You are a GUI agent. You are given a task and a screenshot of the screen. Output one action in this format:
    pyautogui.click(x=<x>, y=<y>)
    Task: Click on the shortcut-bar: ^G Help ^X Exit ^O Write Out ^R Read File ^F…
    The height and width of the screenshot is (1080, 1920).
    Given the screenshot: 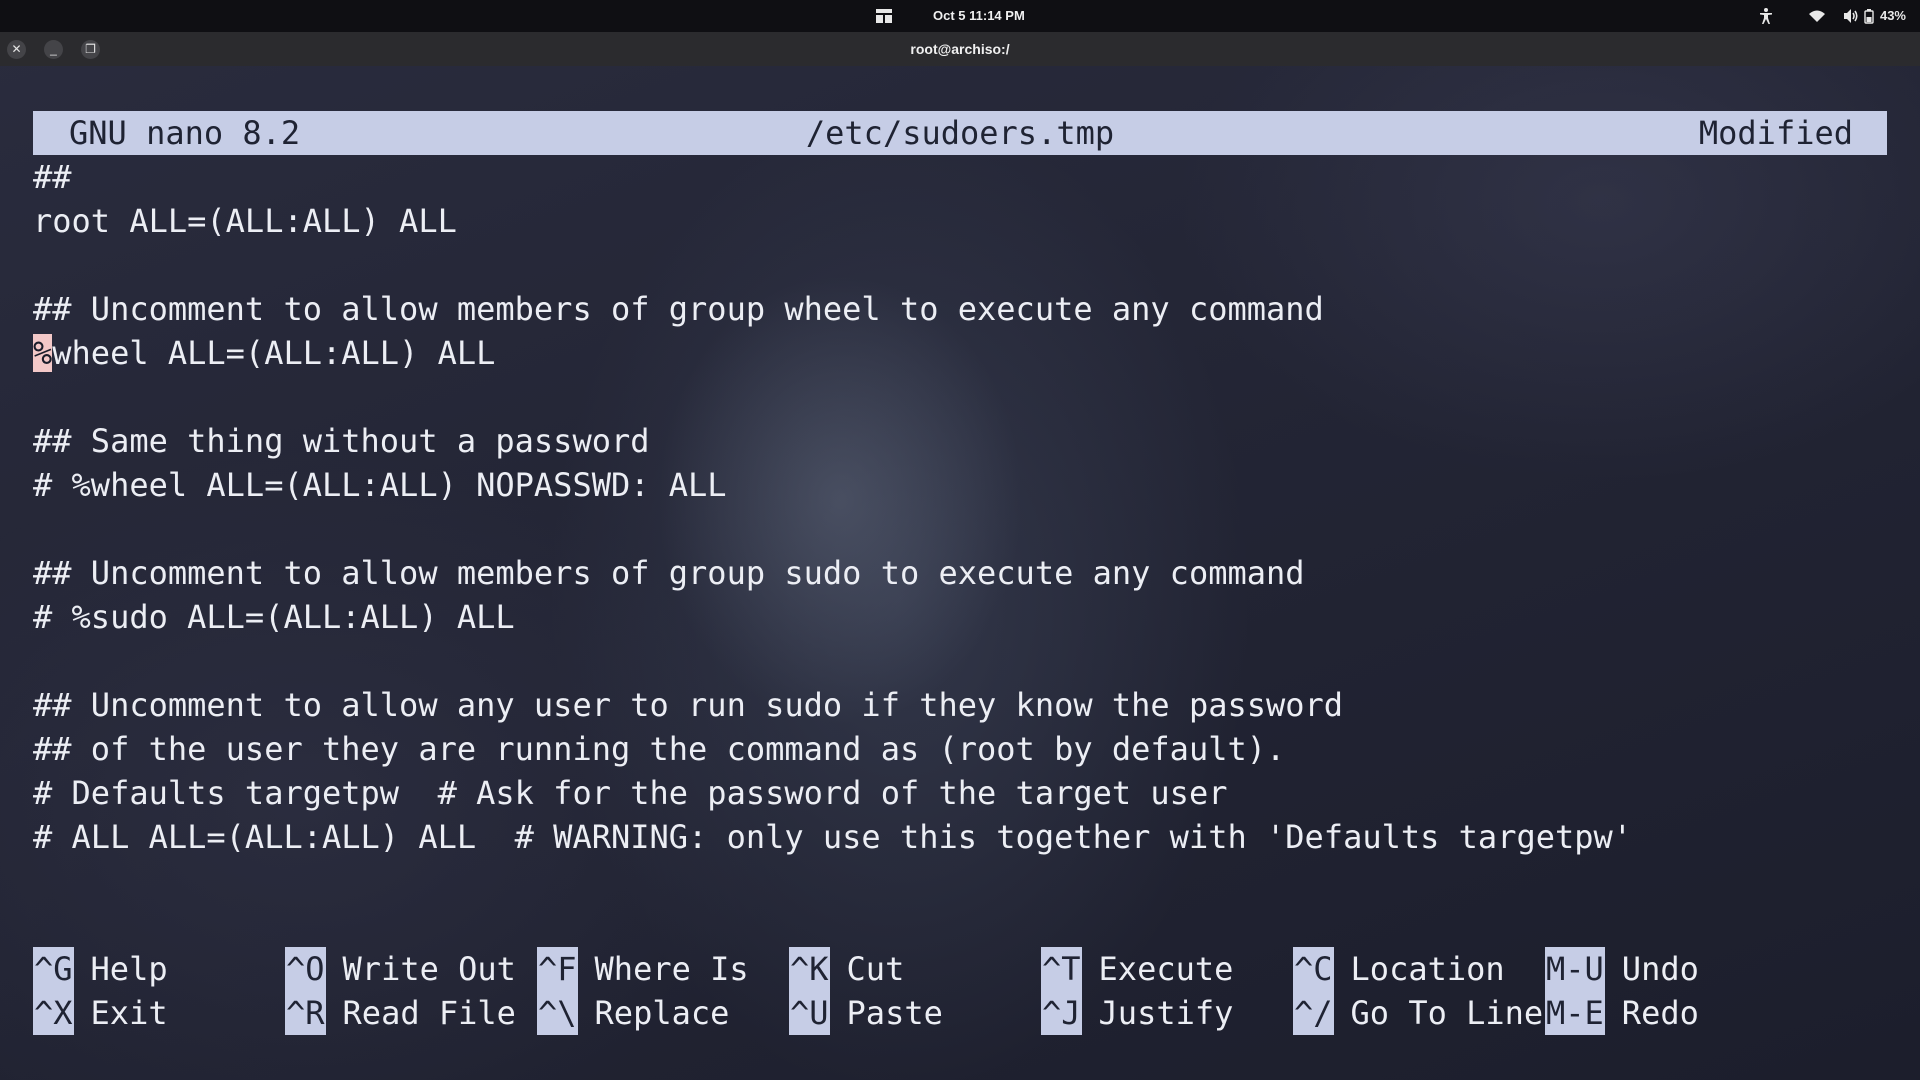 What is the action you would take?
    pyautogui.click(x=963, y=991)
    